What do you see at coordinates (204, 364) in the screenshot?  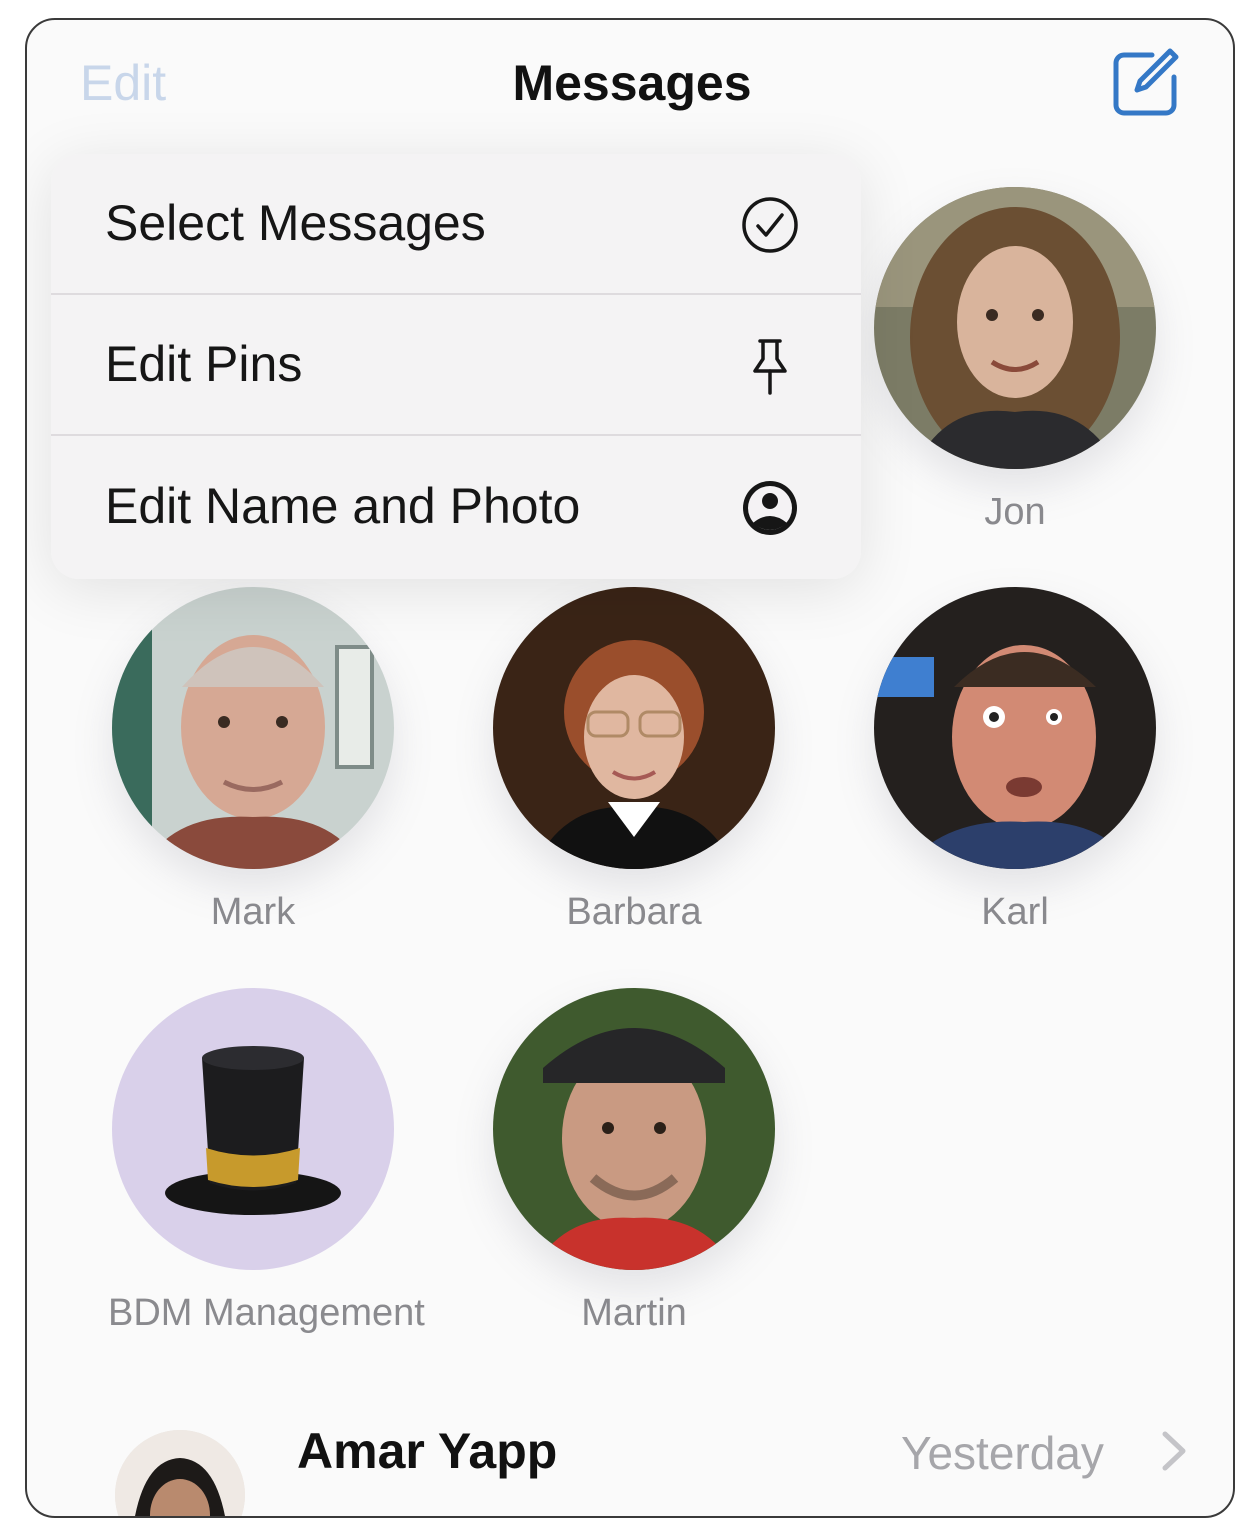 I see `menu-item-label: Edit Pins` at bounding box center [204, 364].